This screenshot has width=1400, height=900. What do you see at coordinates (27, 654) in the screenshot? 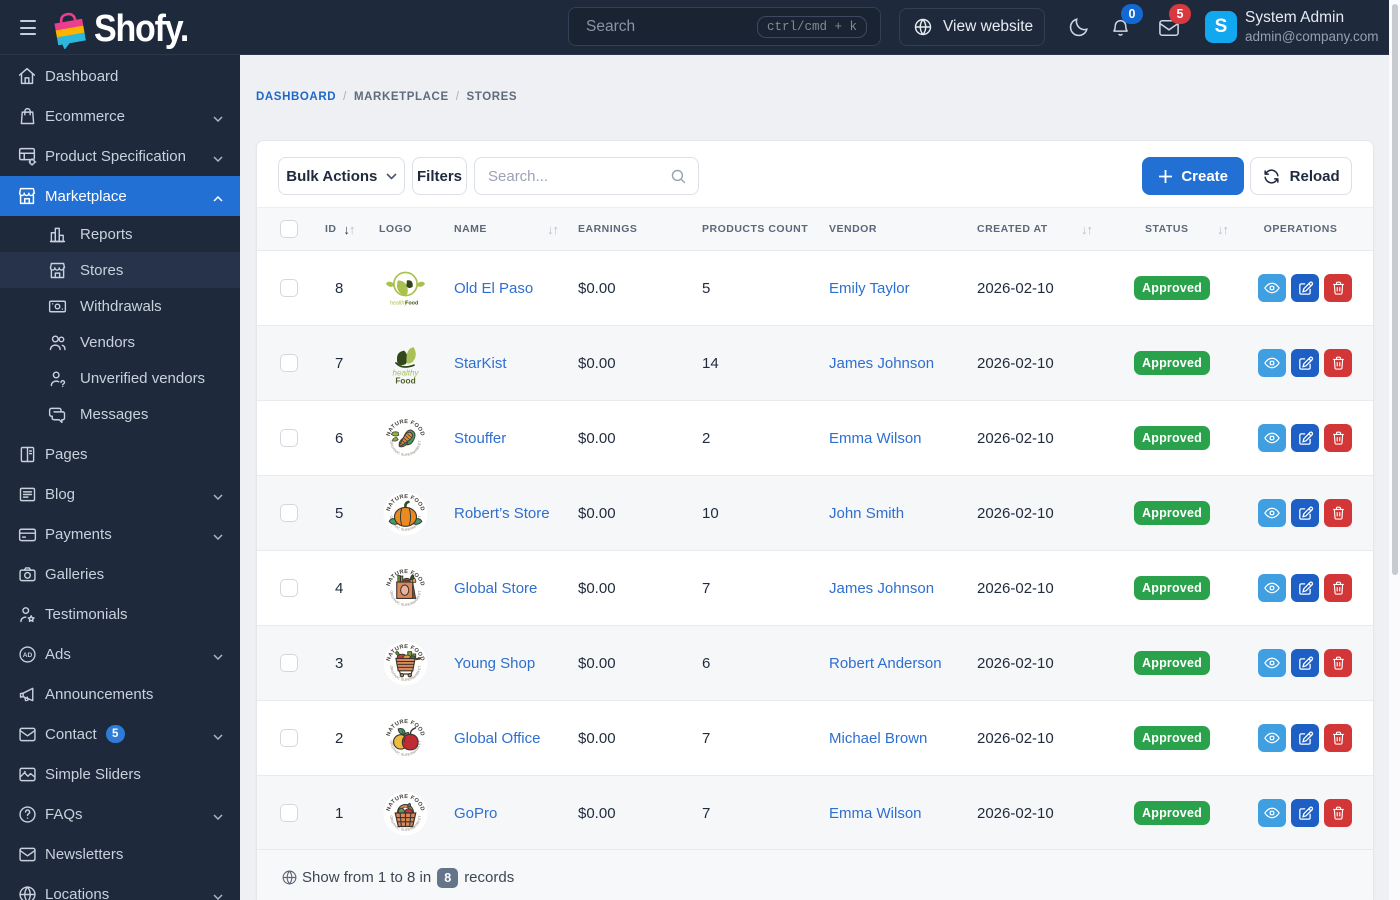
I see `svg-text: AD` at bounding box center [27, 654].